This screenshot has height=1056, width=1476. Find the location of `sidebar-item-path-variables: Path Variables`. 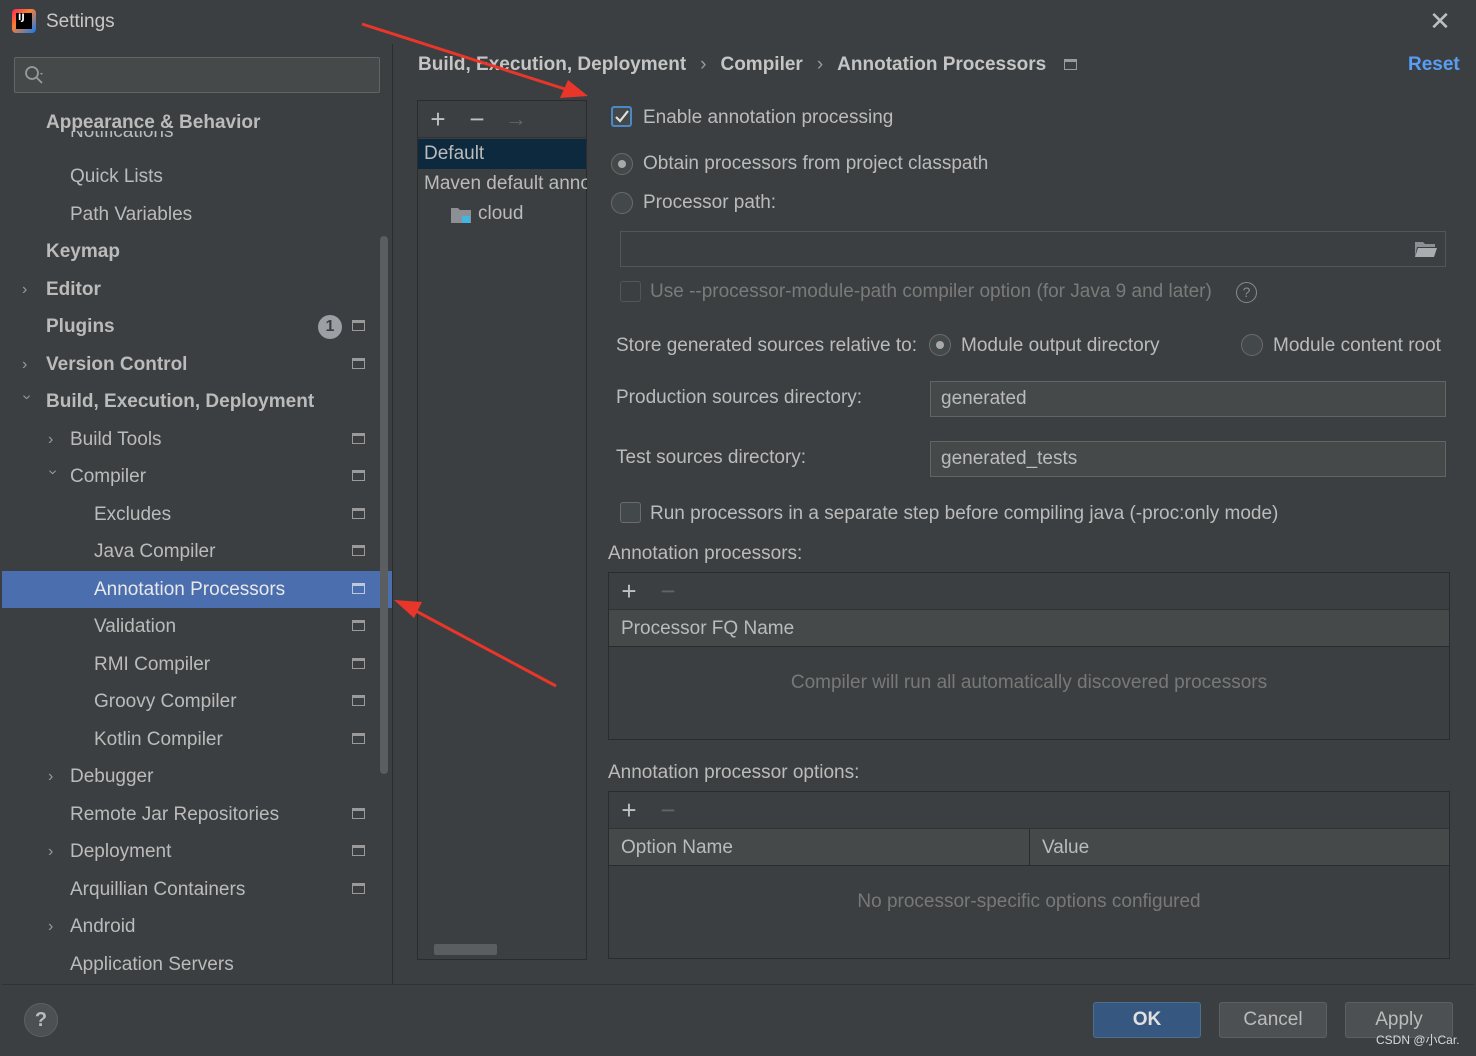

sidebar-item-path-variables: Path Variables is located at coordinates (131, 214).